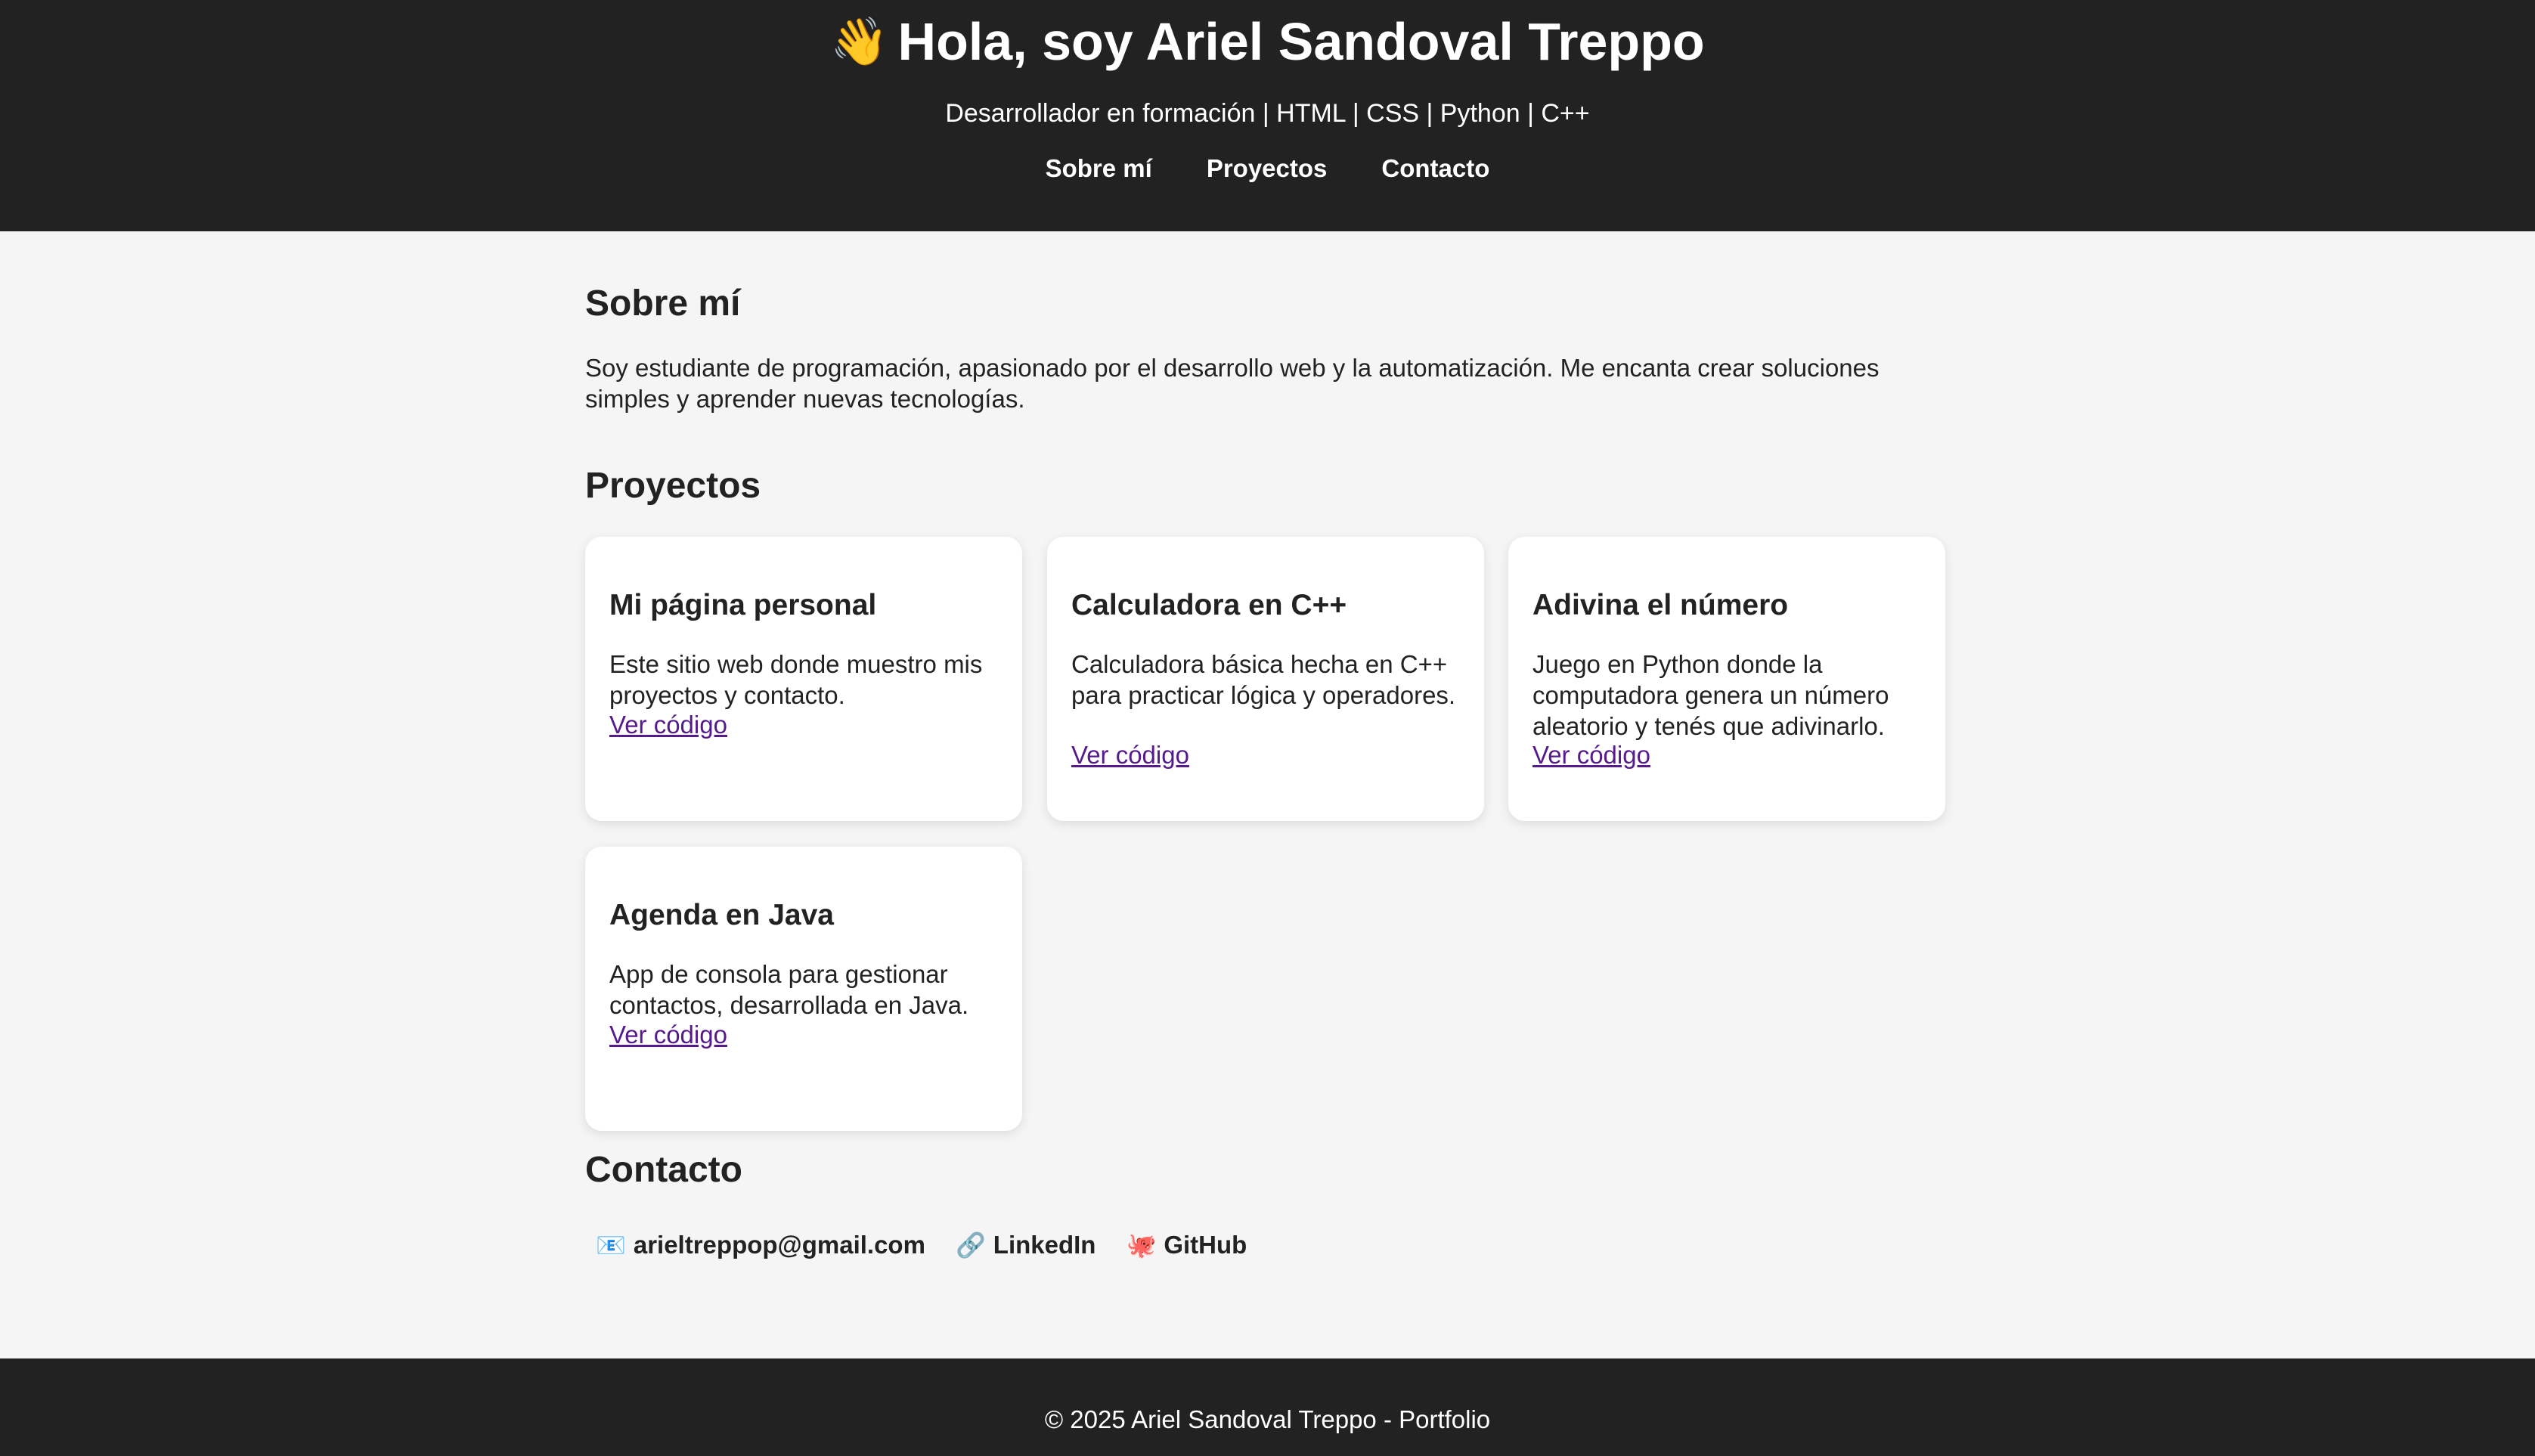 This screenshot has width=2535, height=1456. Describe the element at coordinates (1435, 168) in the screenshot. I see `nav-link-contacto: Contacto` at that location.